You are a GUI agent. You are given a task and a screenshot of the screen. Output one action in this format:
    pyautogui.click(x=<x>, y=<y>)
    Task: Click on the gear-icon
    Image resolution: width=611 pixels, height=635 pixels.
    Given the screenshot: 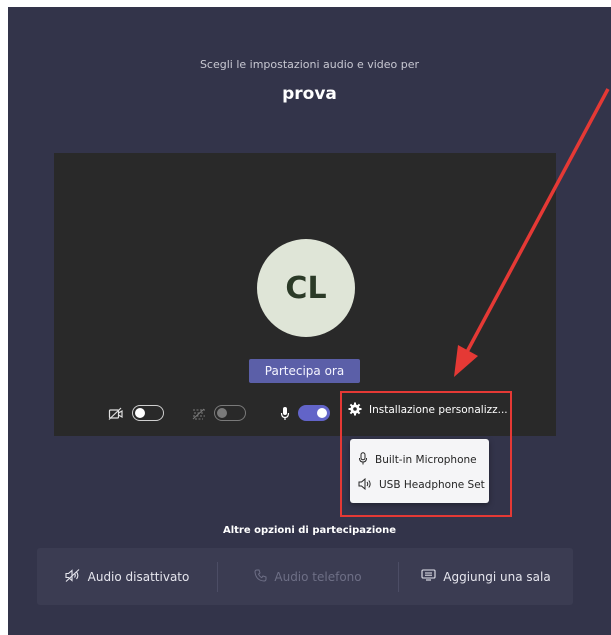 What is the action you would take?
    pyautogui.click(x=355, y=410)
    